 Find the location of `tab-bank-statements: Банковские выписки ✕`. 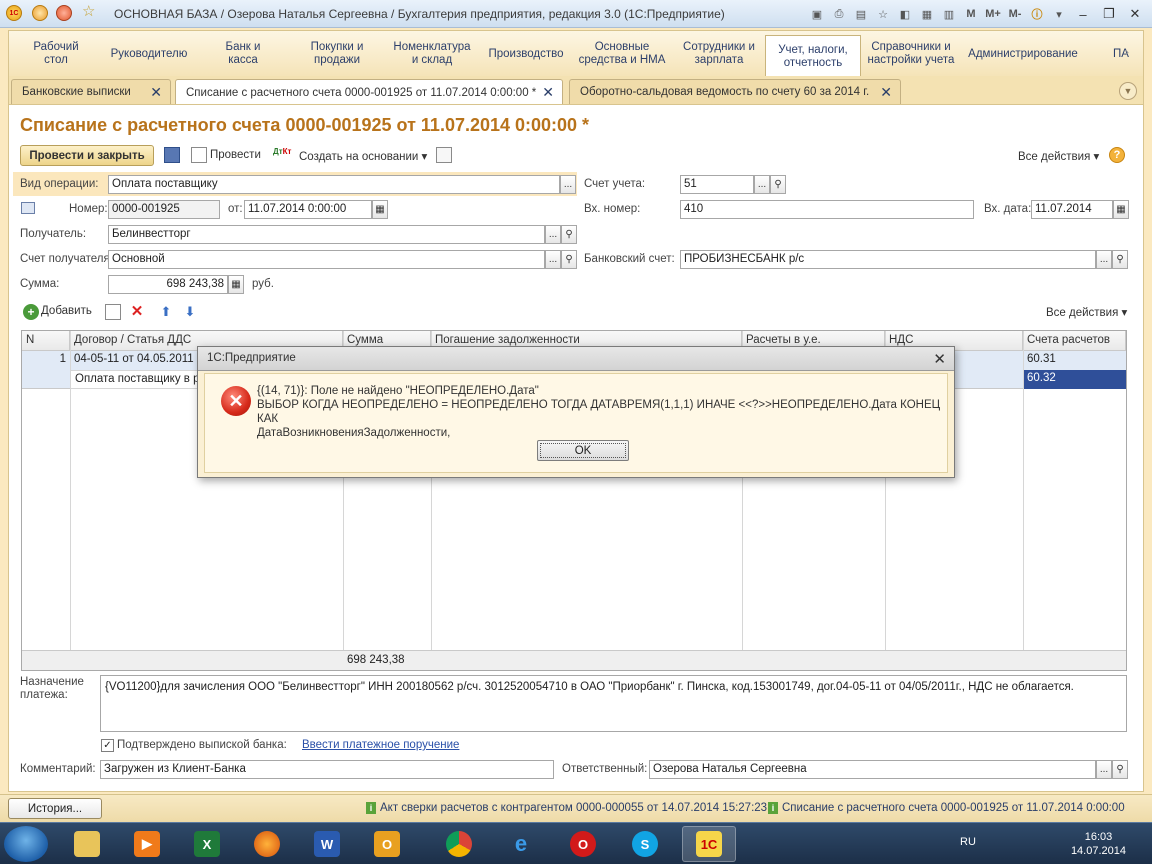

tab-bank-statements: Банковские выписки ✕ is located at coordinates (91, 91).